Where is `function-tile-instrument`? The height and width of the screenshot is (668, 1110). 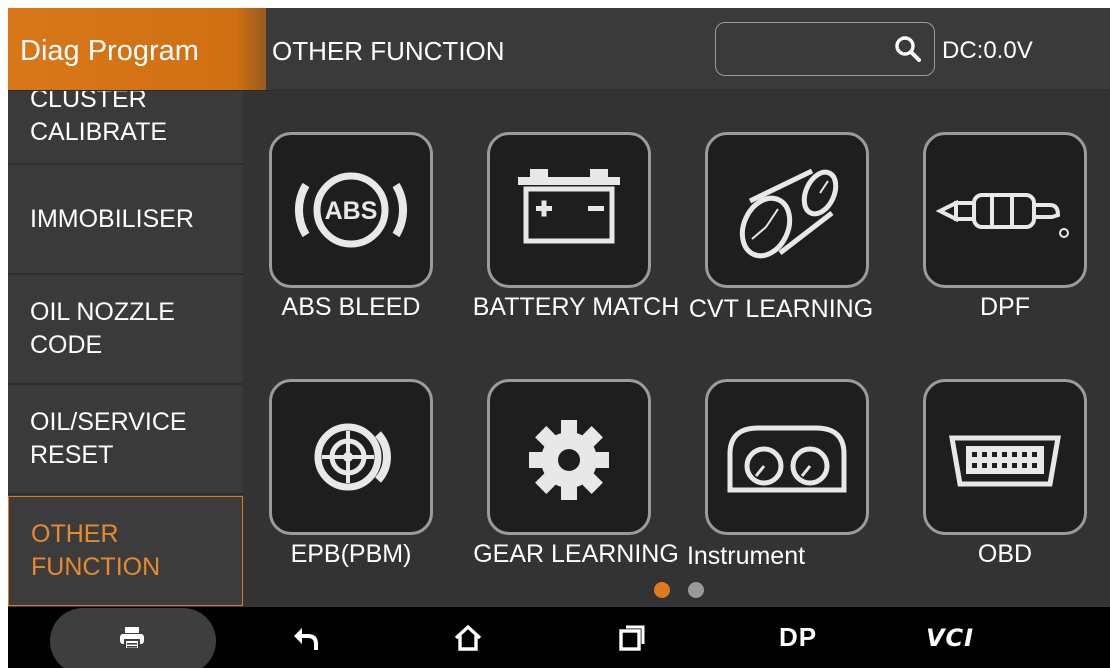 function-tile-instrument is located at coordinates (787, 457).